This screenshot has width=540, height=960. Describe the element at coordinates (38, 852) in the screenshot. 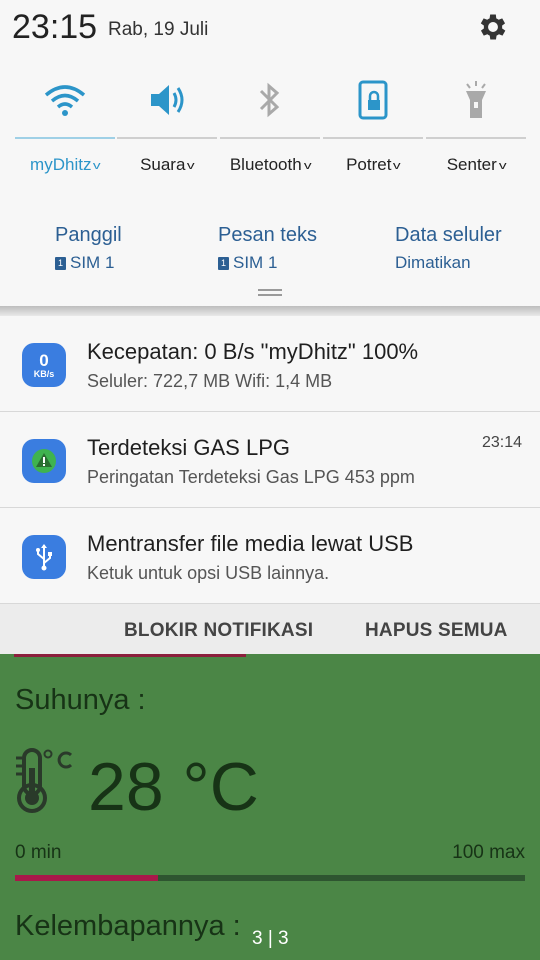

I see `min-label: 0 min` at that location.